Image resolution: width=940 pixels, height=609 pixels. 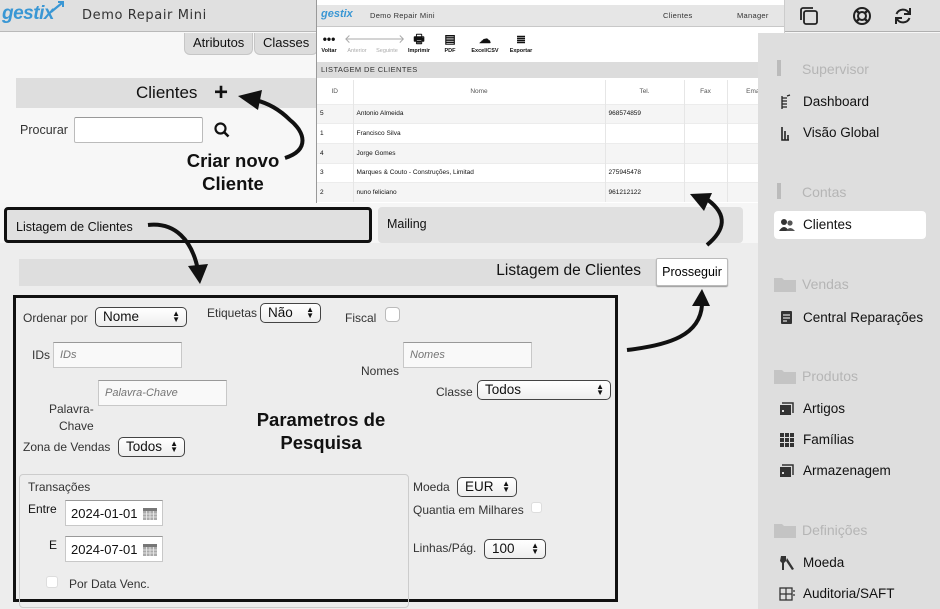 I want to click on sidebar-item-auditoria: Auditoria/SAFT, so click(x=850, y=594).